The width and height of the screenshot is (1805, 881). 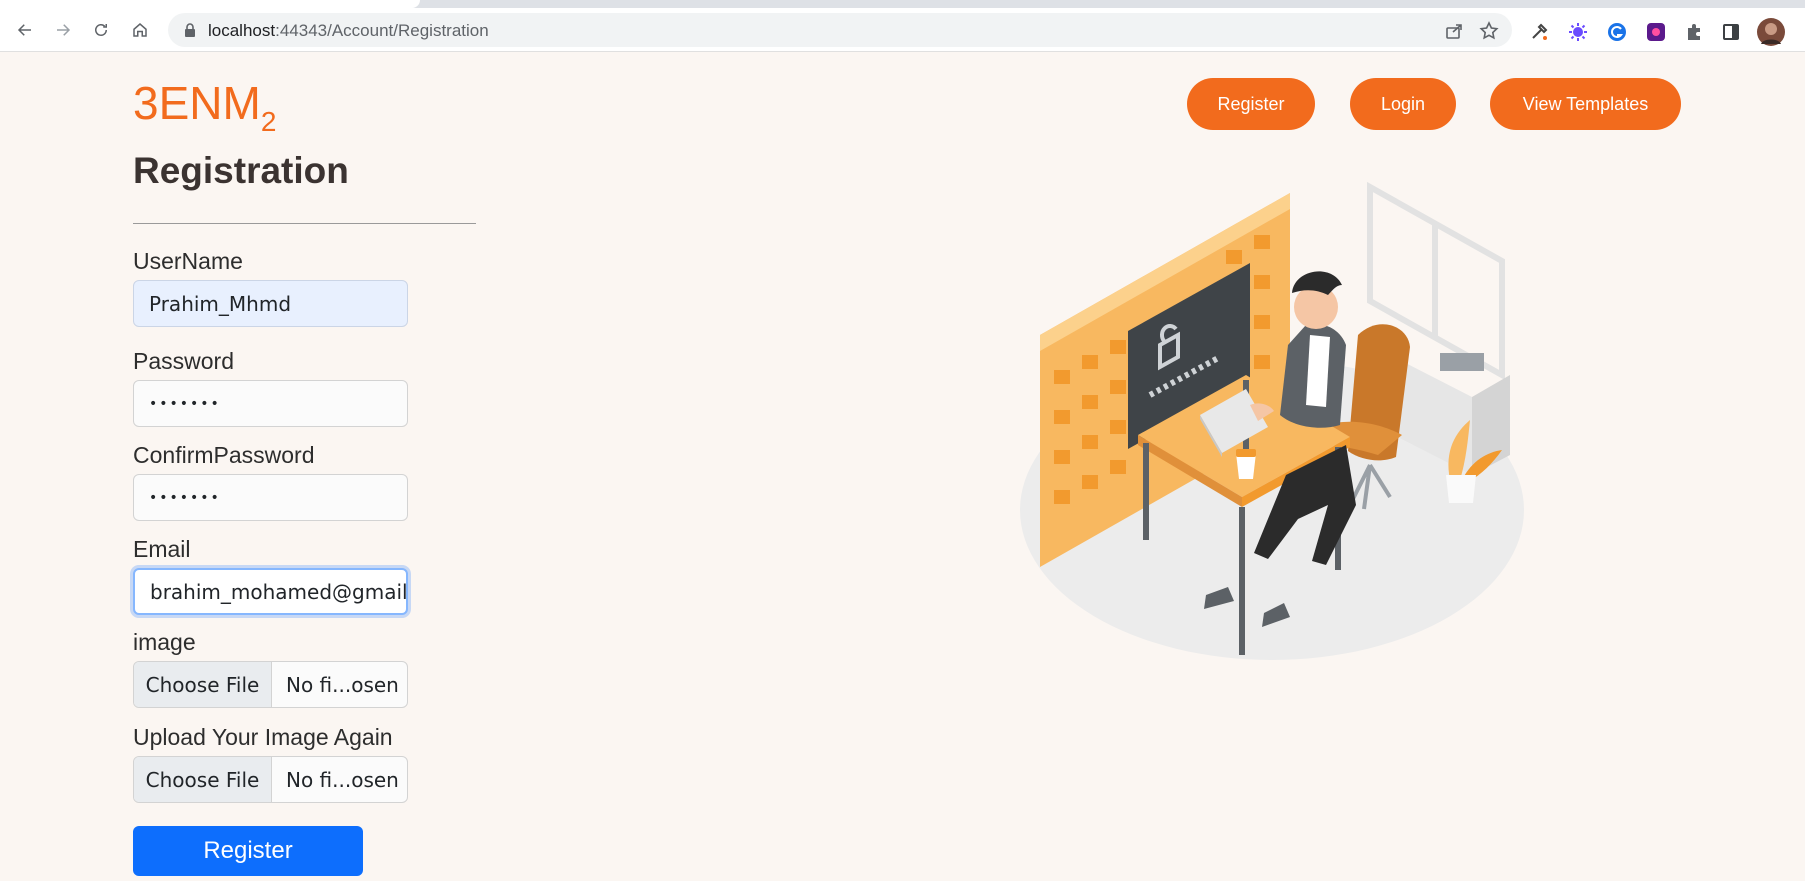 What do you see at coordinates (1694, 32) in the screenshot?
I see `extensions-puzzle-icon` at bounding box center [1694, 32].